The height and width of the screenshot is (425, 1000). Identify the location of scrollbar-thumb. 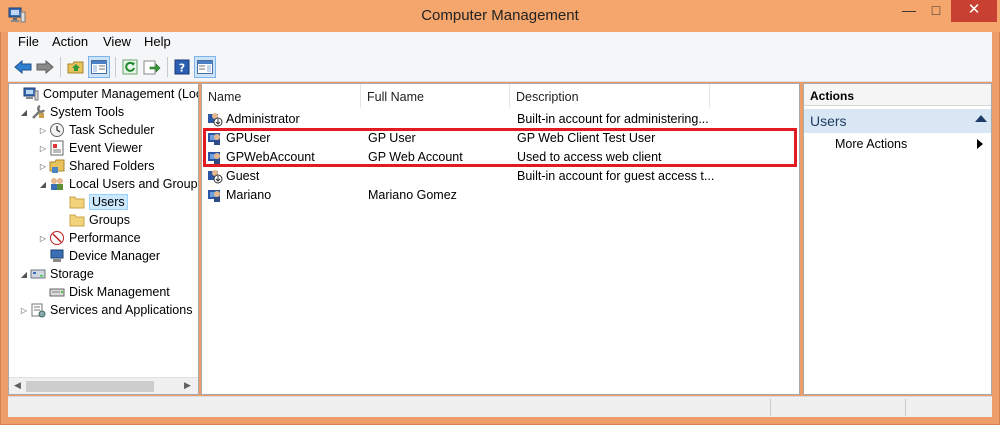
(90, 386).